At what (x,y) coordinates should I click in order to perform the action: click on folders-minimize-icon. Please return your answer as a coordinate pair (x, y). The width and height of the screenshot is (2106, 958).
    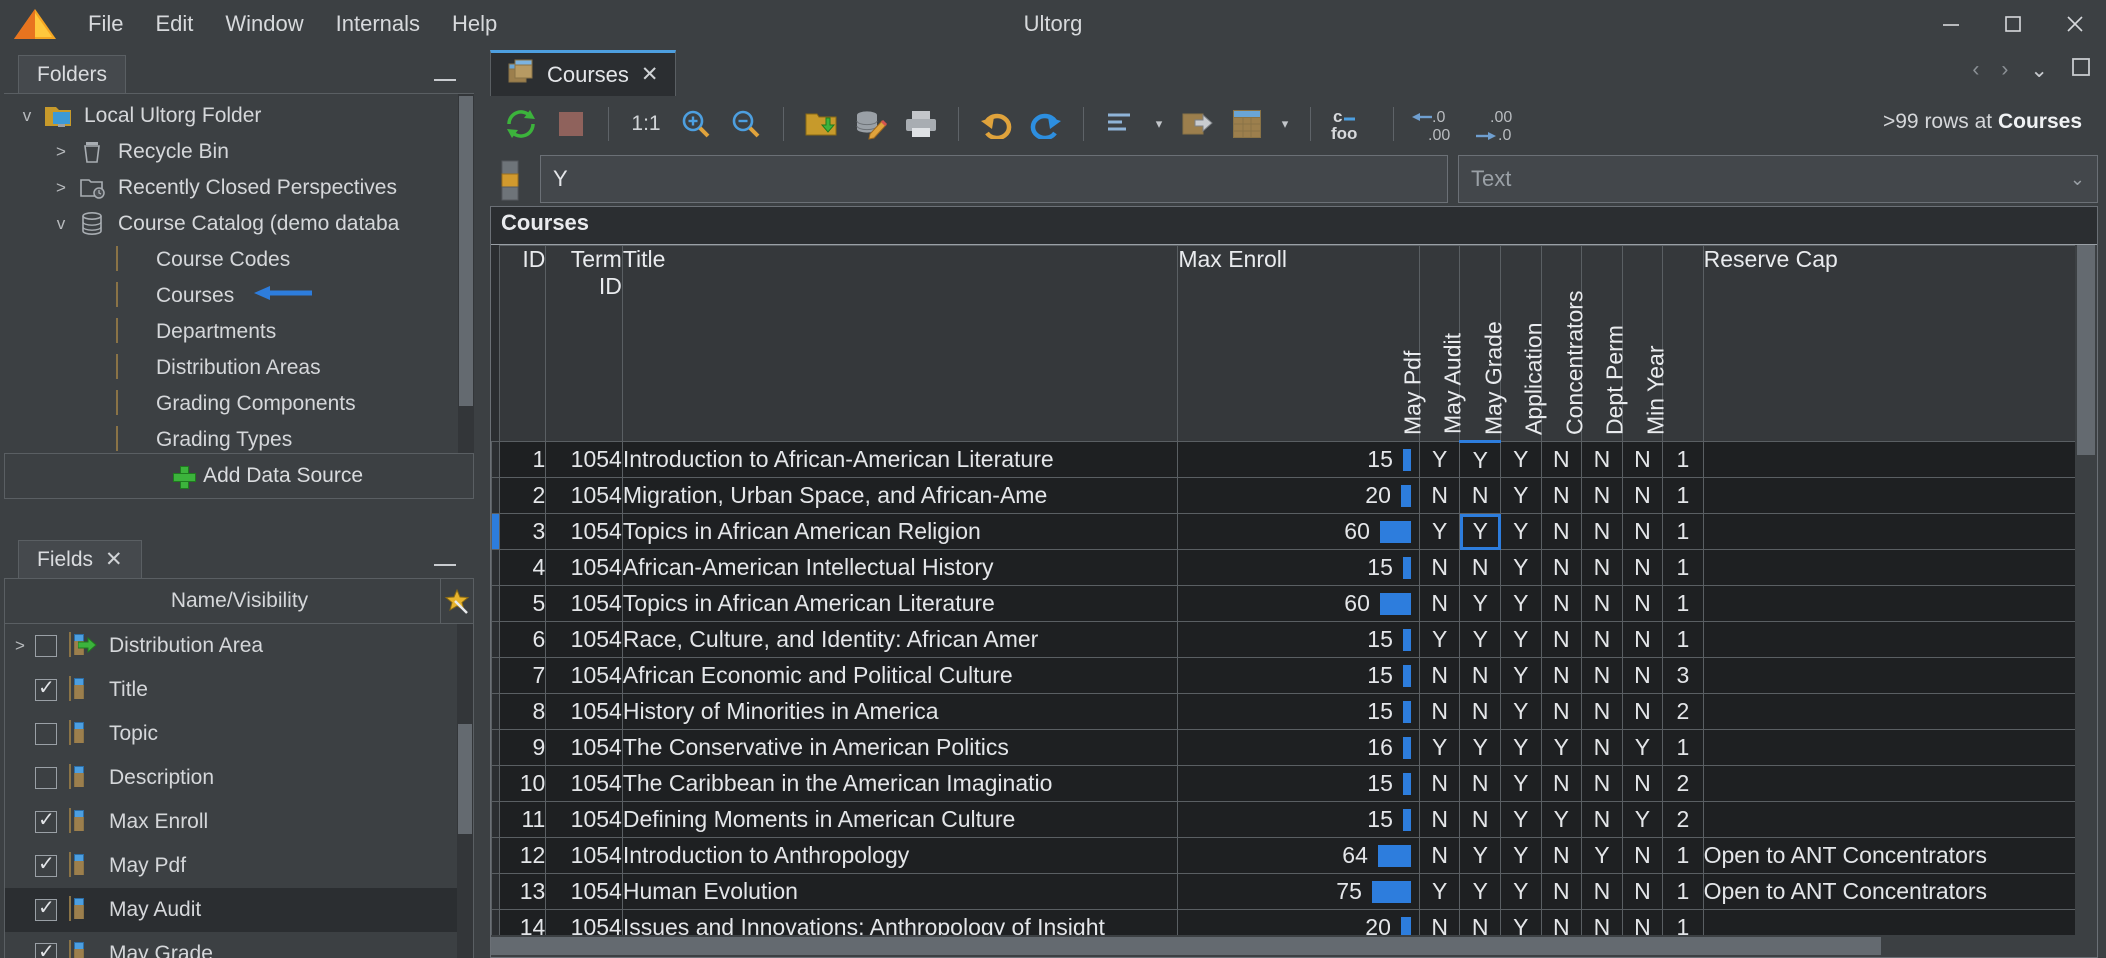
    Looking at the image, I should click on (445, 73).